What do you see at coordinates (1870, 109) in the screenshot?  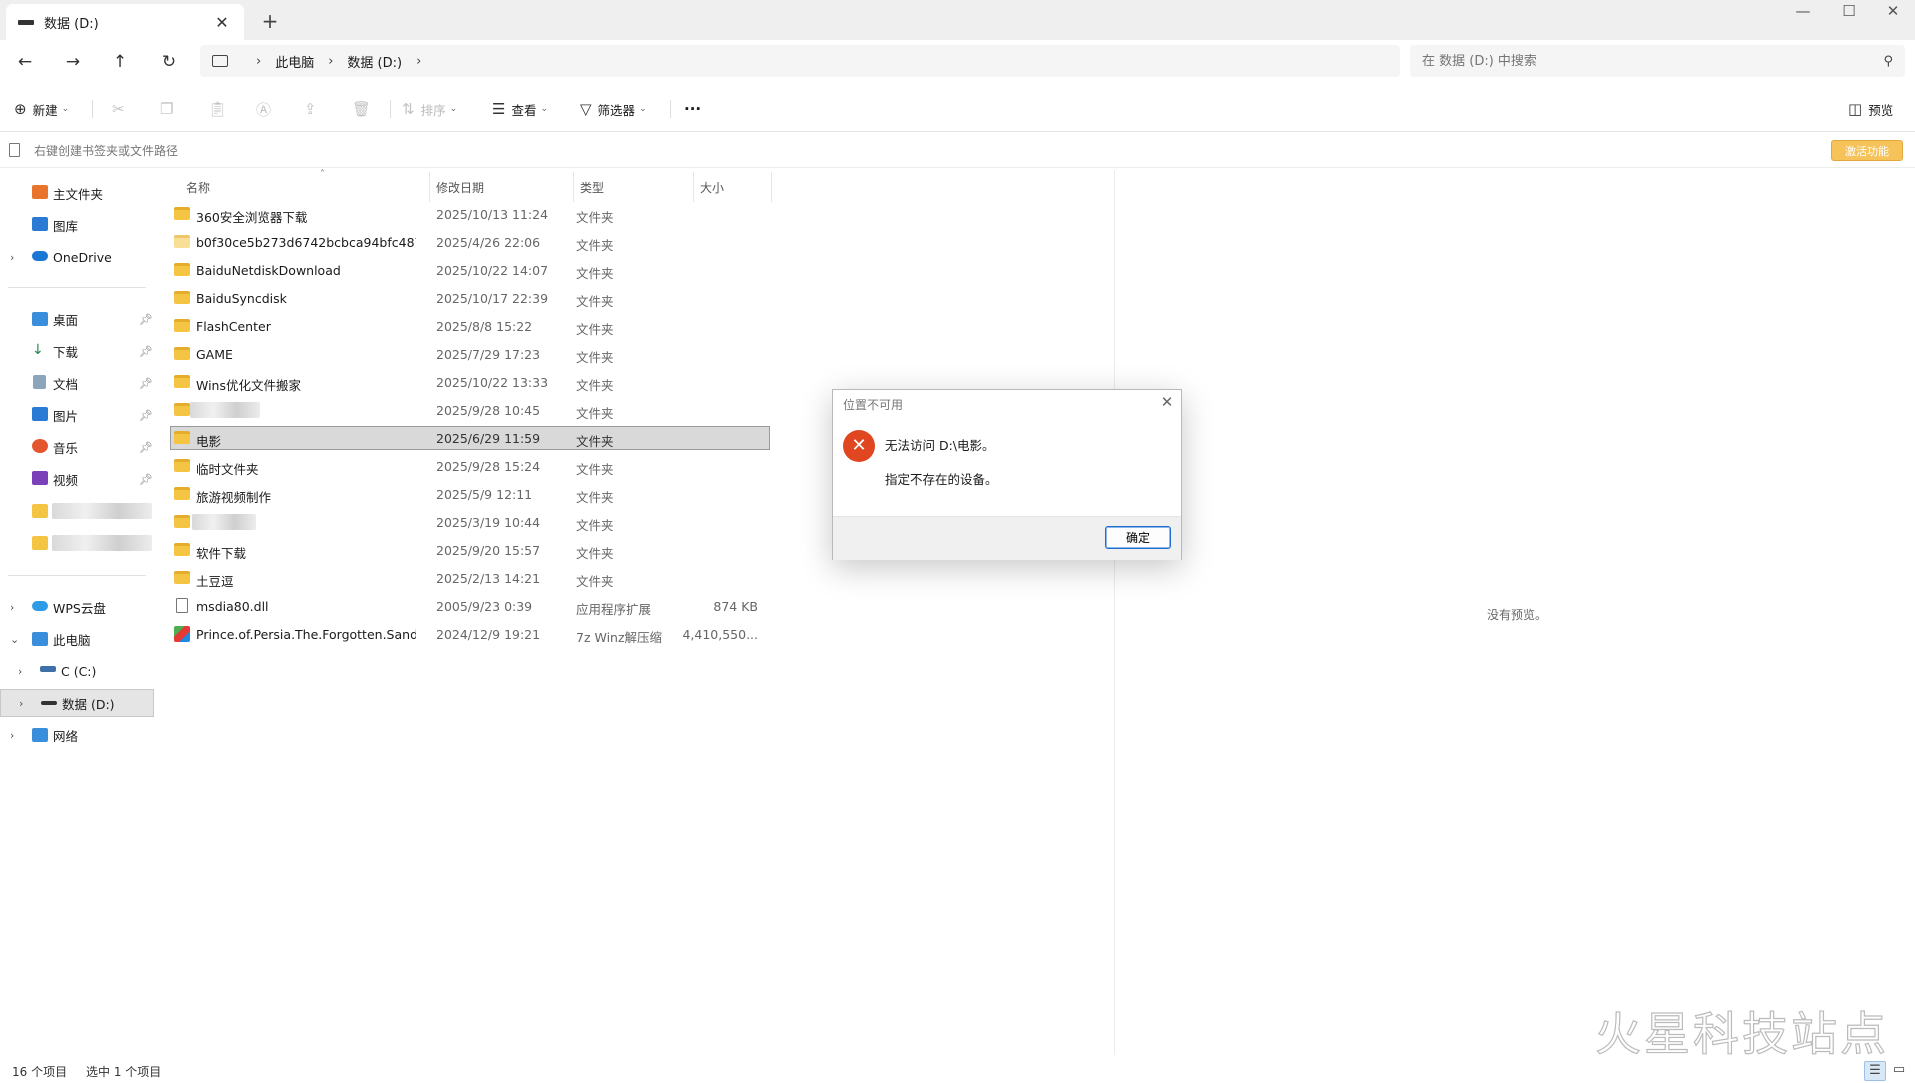 I see `preview-pane-button: ◫ 预览` at bounding box center [1870, 109].